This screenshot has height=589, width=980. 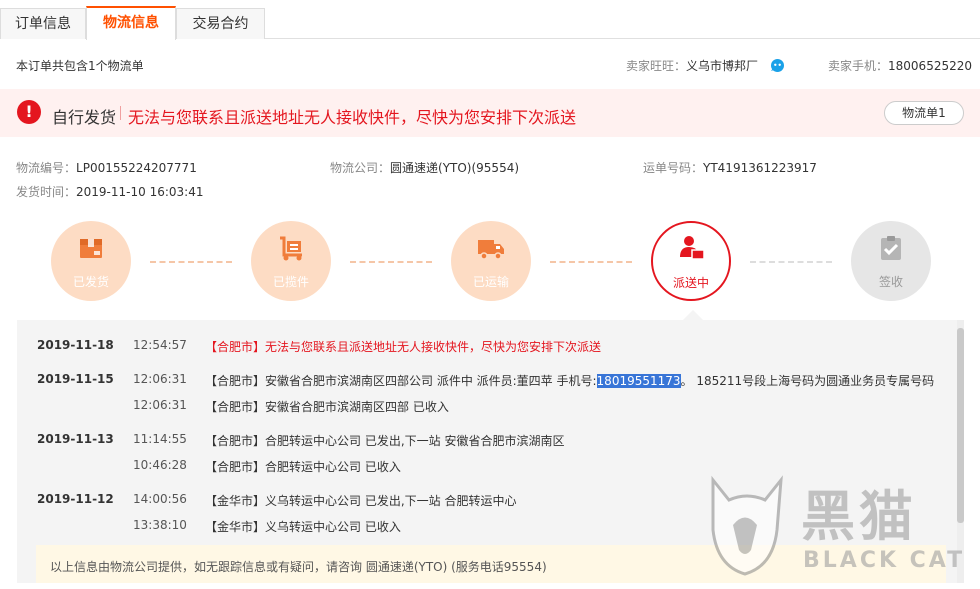 What do you see at coordinates (75, 439) in the screenshot?
I see `tracking-date: 2019-11-13` at bounding box center [75, 439].